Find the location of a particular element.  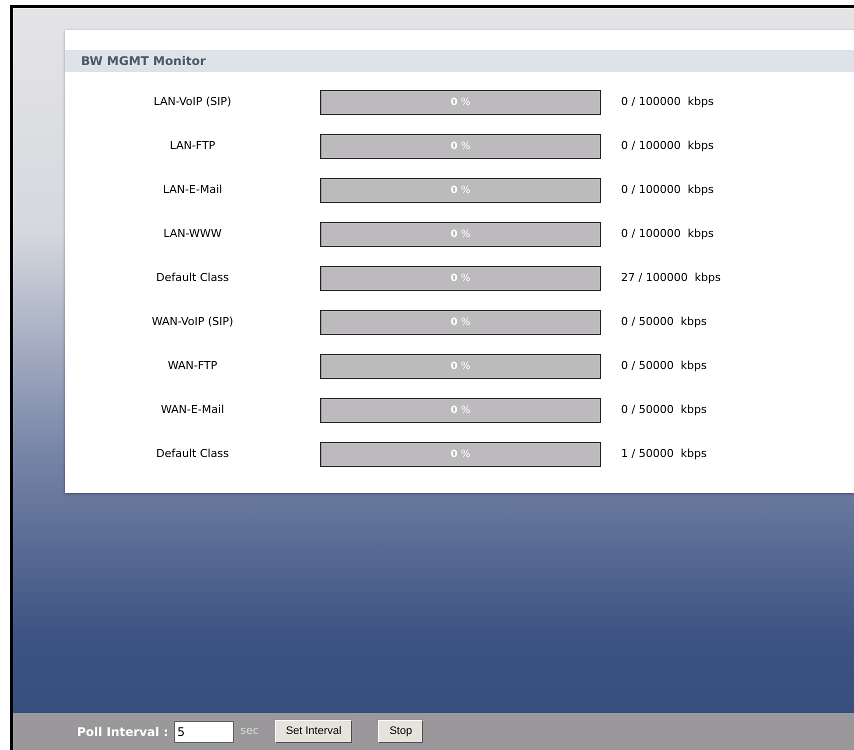

class-label: WAN-VoIP (SIP) is located at coordinates (193, 322).